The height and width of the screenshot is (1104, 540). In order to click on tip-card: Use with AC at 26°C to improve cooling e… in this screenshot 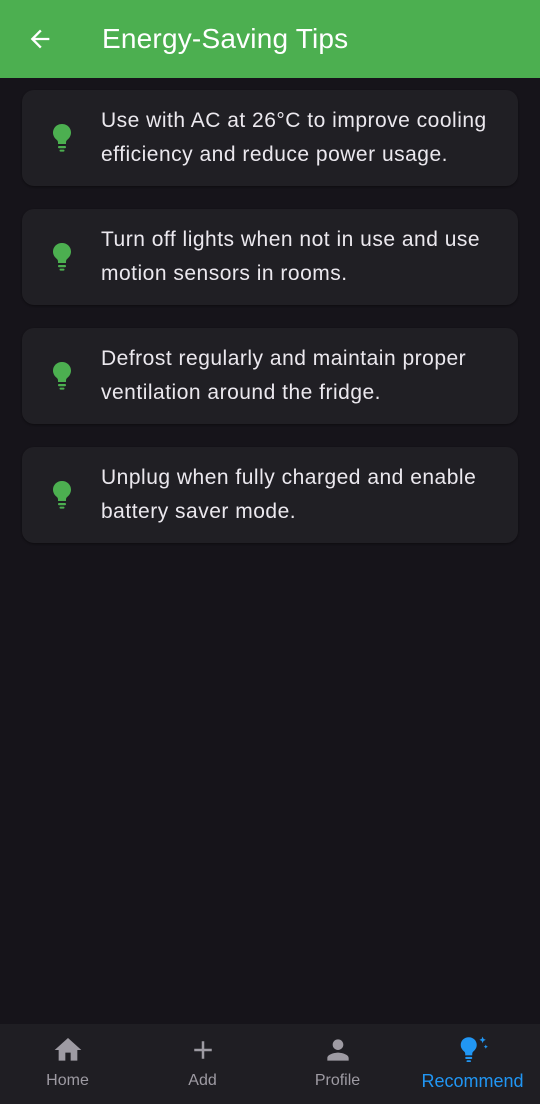, I will do `click(270, 138)`.